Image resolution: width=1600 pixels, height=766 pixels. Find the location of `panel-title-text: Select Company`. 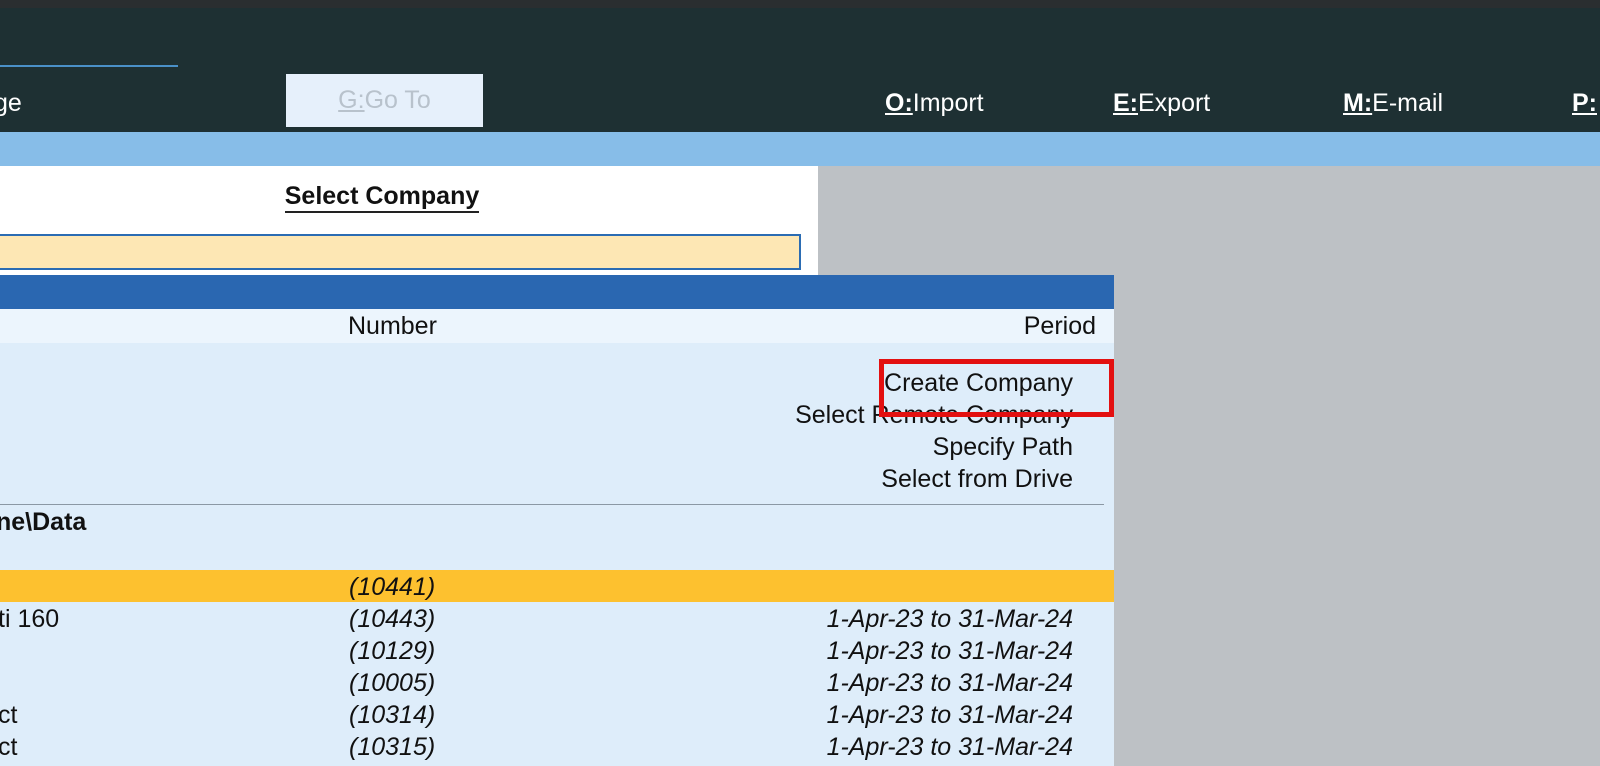

panel-title-text: Select Company is located at coordinates (382, 197).